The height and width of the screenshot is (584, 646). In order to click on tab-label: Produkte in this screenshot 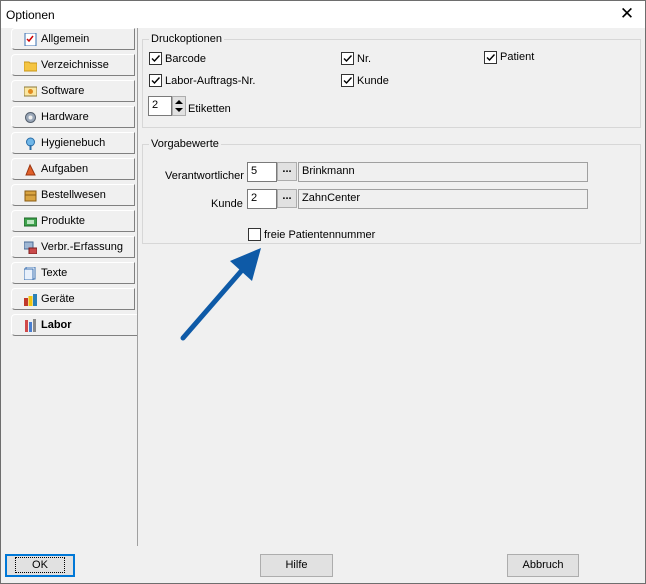, I will do `click(63, 221)`.